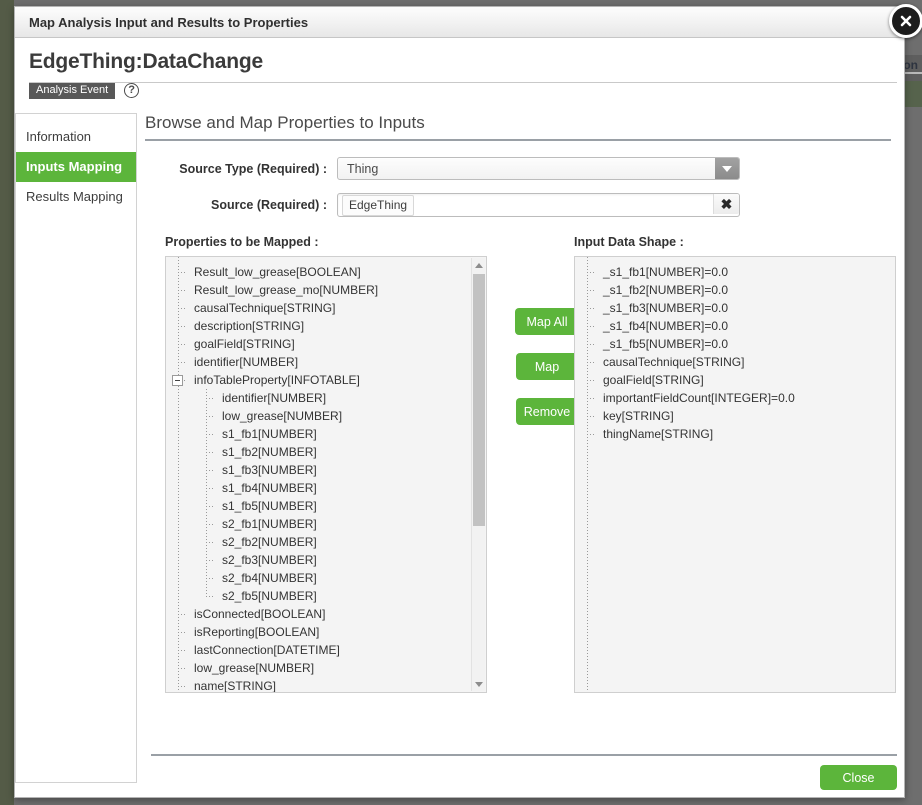 This screenshot has height=805, width=922. What do you see at coordinates (735, 326) in the screenshot?
I see `tree-item: _s1_fb4[NUMBER]=0.0` at bounding box center [735, 326].